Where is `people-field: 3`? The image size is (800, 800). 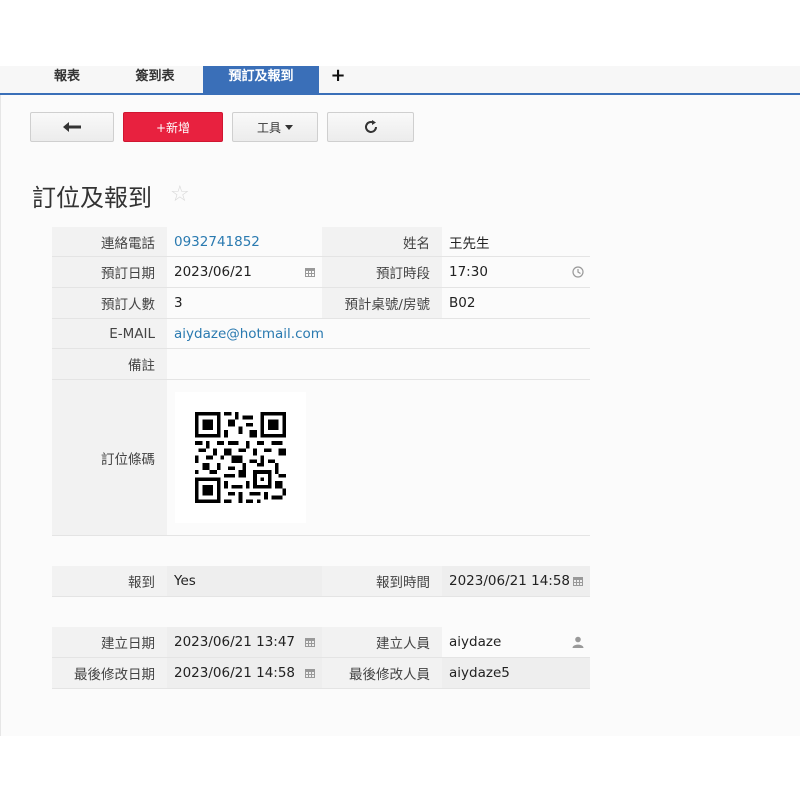 people-field: 3 is located at coordinates (244, 303).